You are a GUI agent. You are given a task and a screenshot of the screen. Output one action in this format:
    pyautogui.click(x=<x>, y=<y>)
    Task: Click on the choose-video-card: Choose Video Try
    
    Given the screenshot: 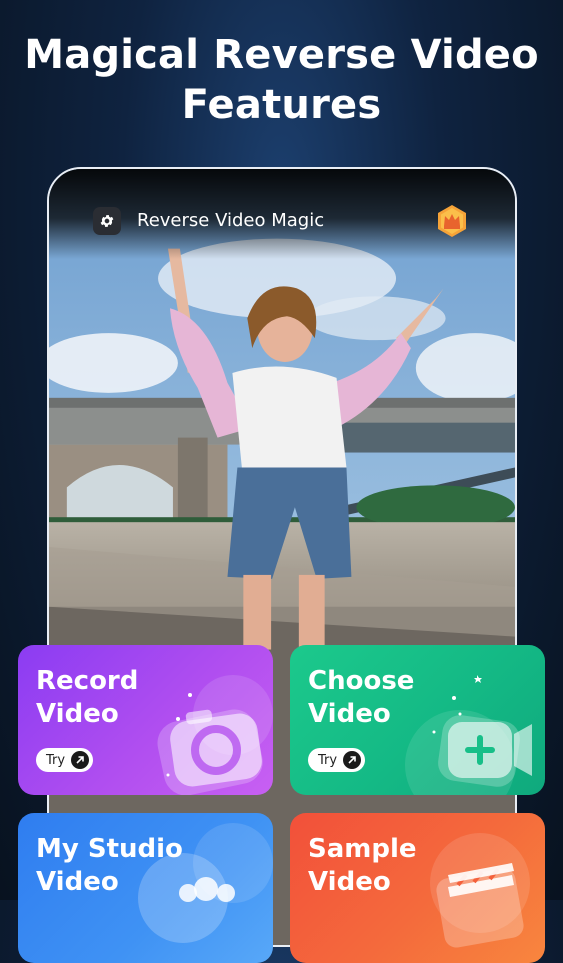 What is the action you would take?
    pyautogui.click(x=417, y=720)
    